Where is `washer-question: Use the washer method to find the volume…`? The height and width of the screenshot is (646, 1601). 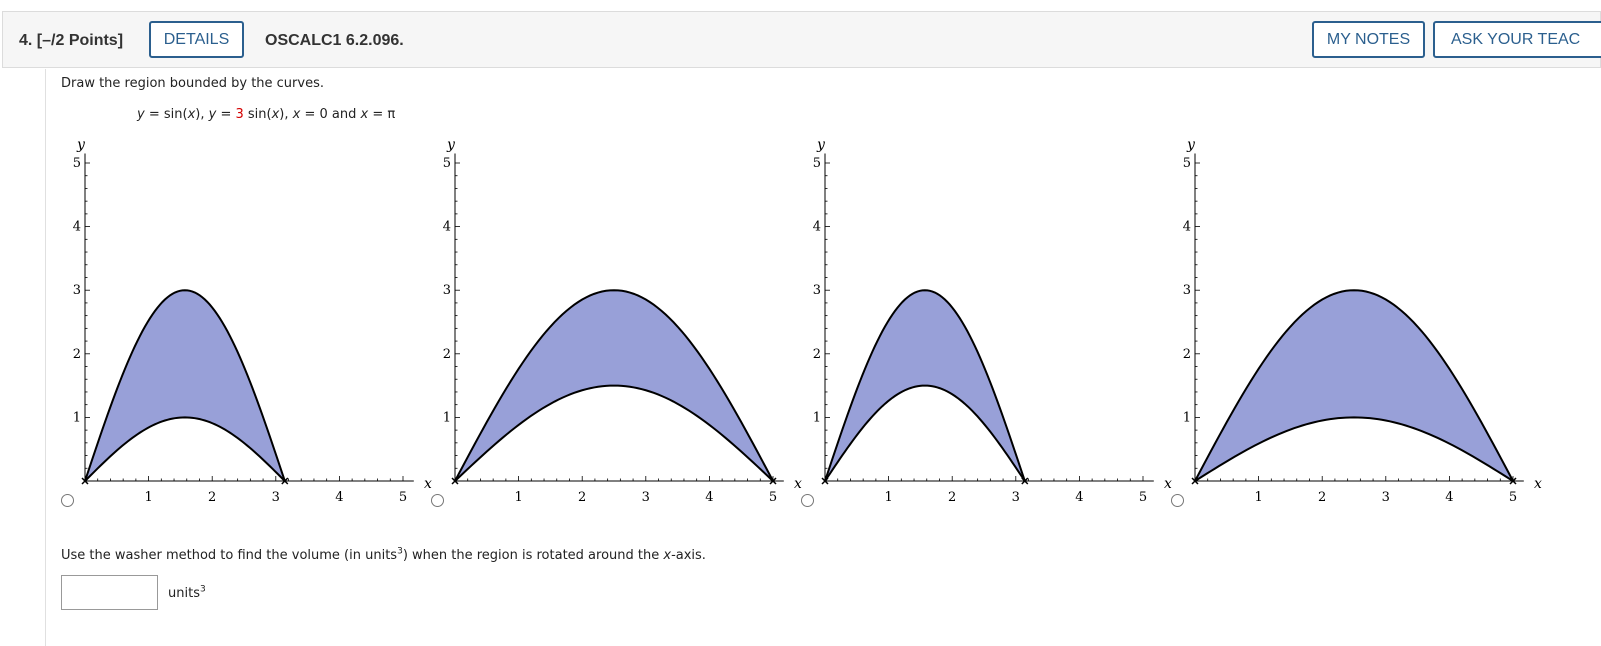 washer-question: Use the washer method to find the volume… is located at coordinates (383, 554).